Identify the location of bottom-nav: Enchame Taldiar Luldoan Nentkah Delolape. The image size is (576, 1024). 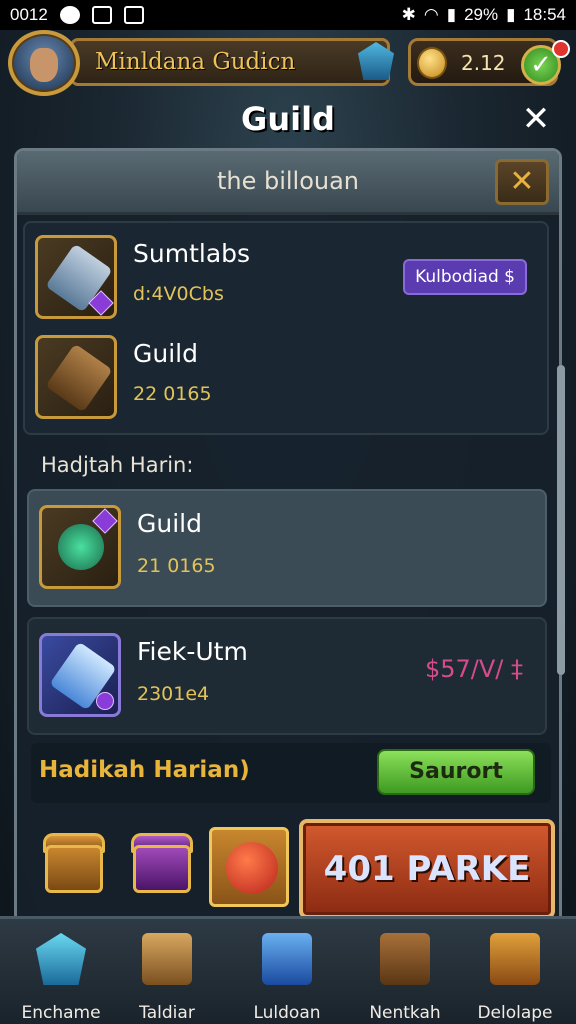
(288, 970).